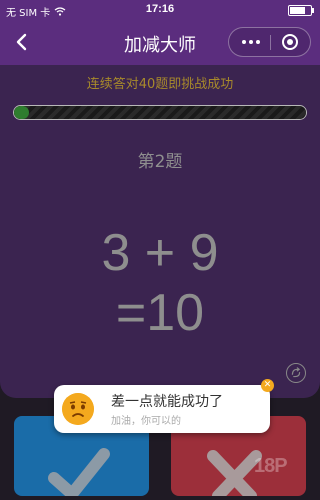 This screenshot has width=320, height=500. I want to click on progress-track, so click(160, 112).